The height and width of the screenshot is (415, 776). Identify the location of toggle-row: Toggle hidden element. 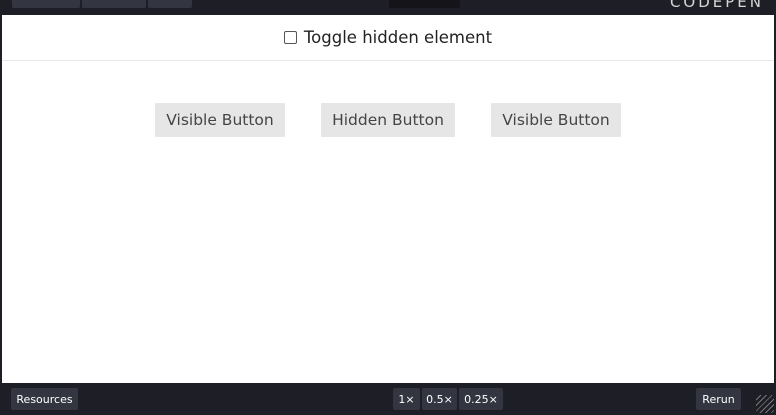
(388, 38).